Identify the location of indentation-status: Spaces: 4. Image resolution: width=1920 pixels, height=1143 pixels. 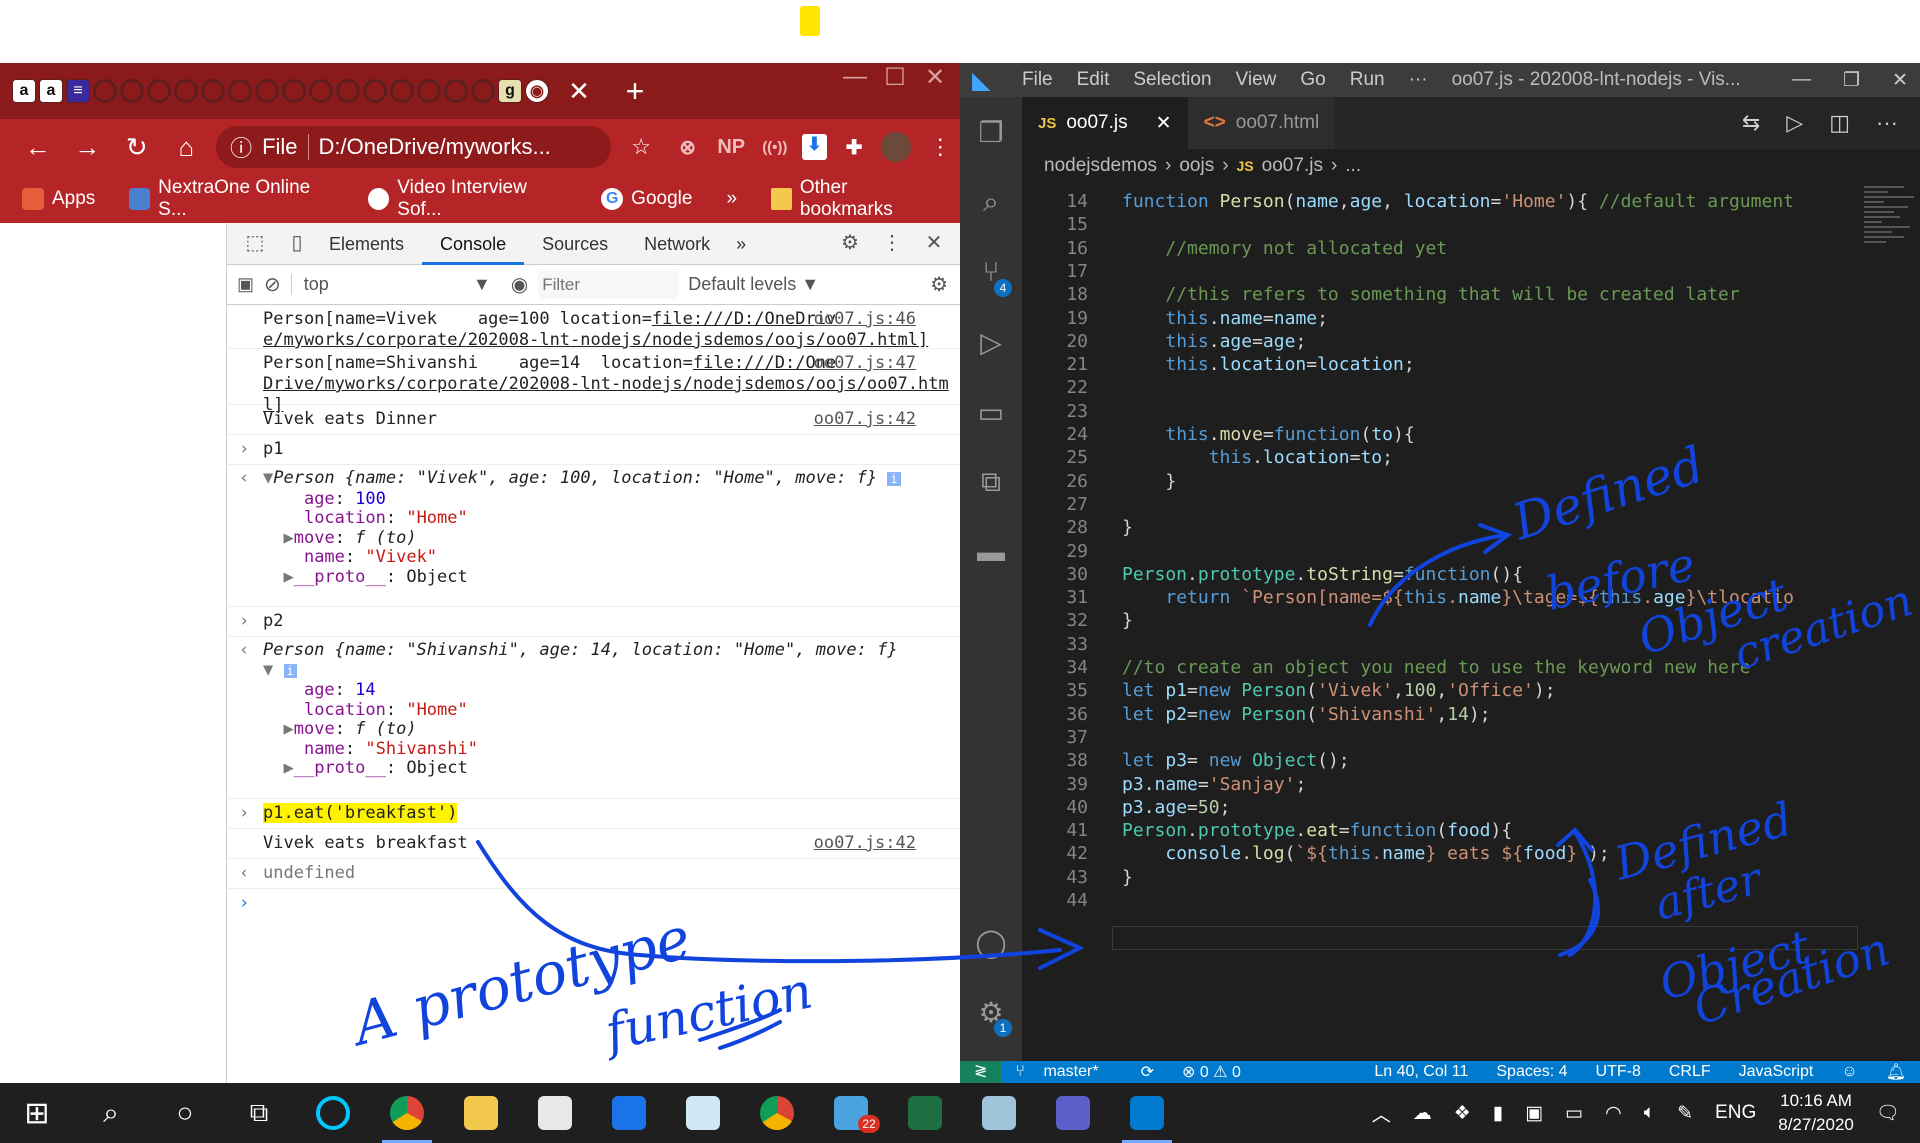
(1531, 1072).